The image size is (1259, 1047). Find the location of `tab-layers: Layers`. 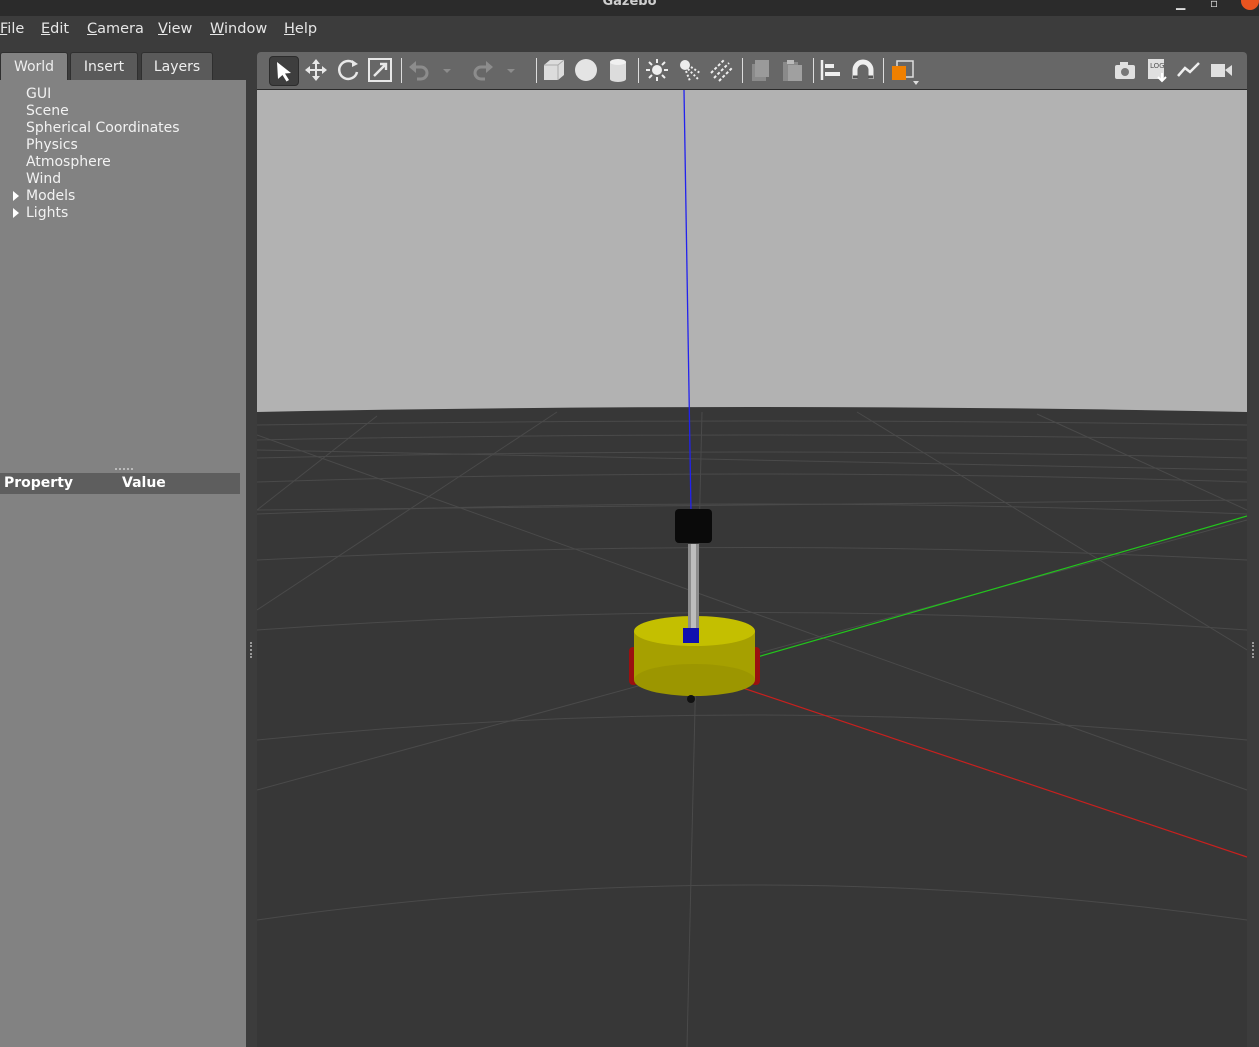

tab-layers: Layers is located at coordinates (177, 66).